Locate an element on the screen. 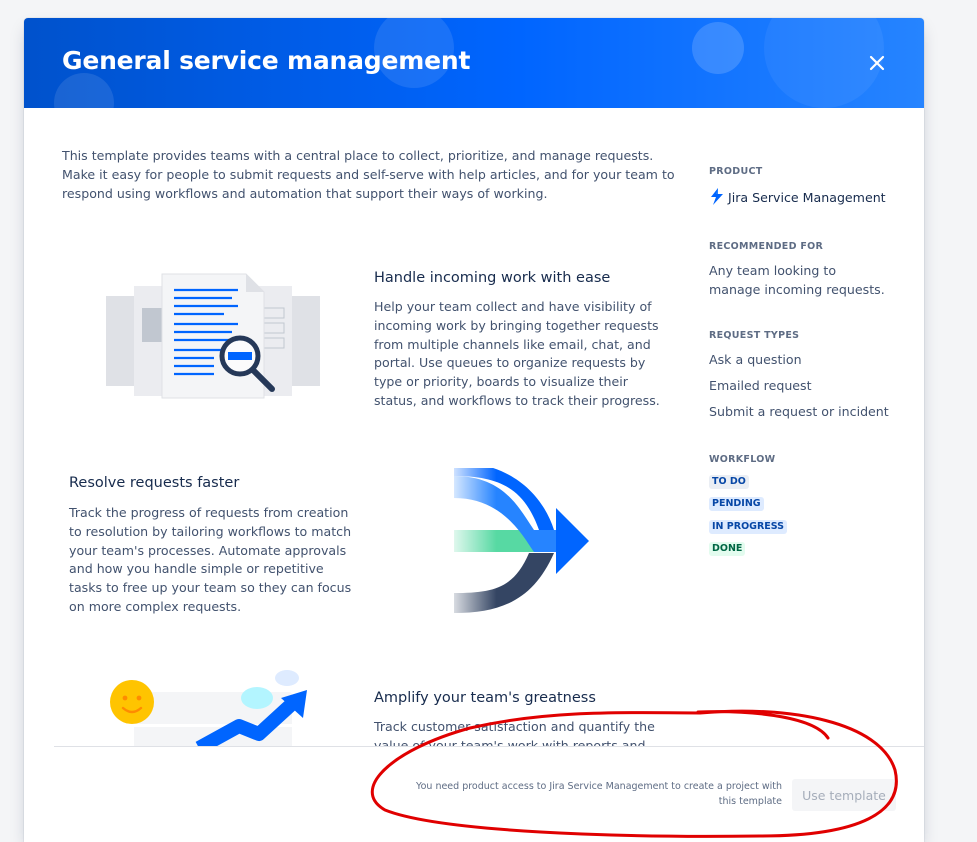  feature-title: Amplify your team's greatness is located at coordinates (485, 698).